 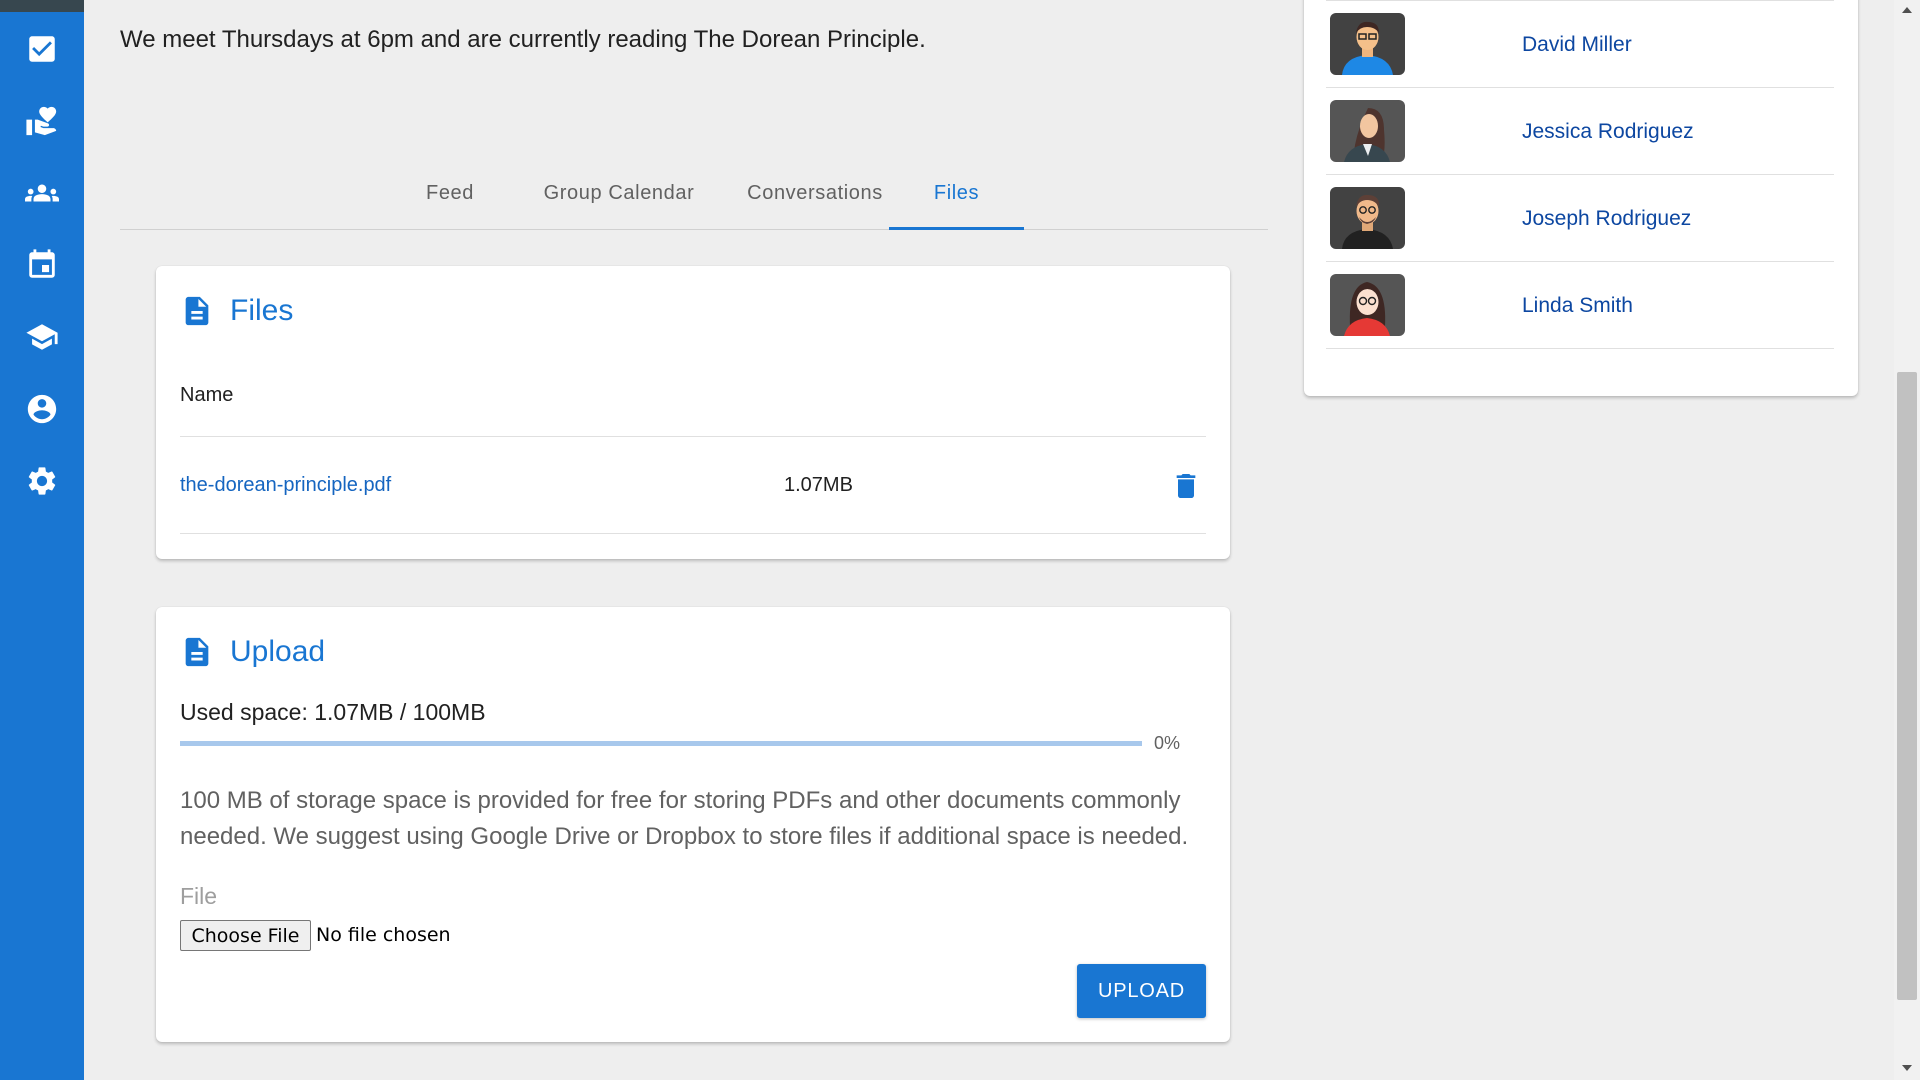 What do you see at coordinates (956, 199) in the screenshot?
I see `tab-files: Files` at bounding box center [956, 199].